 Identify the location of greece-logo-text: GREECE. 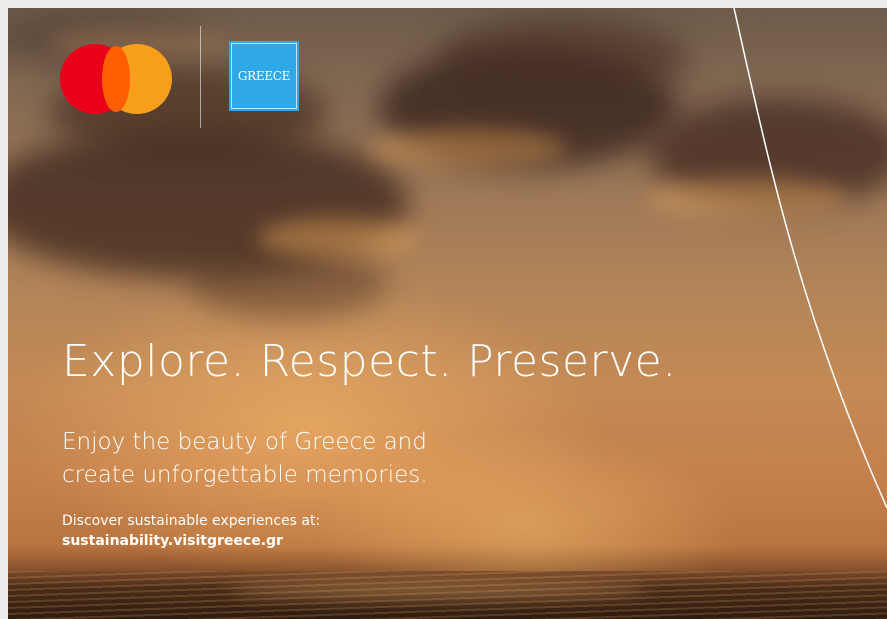
(264, 76).